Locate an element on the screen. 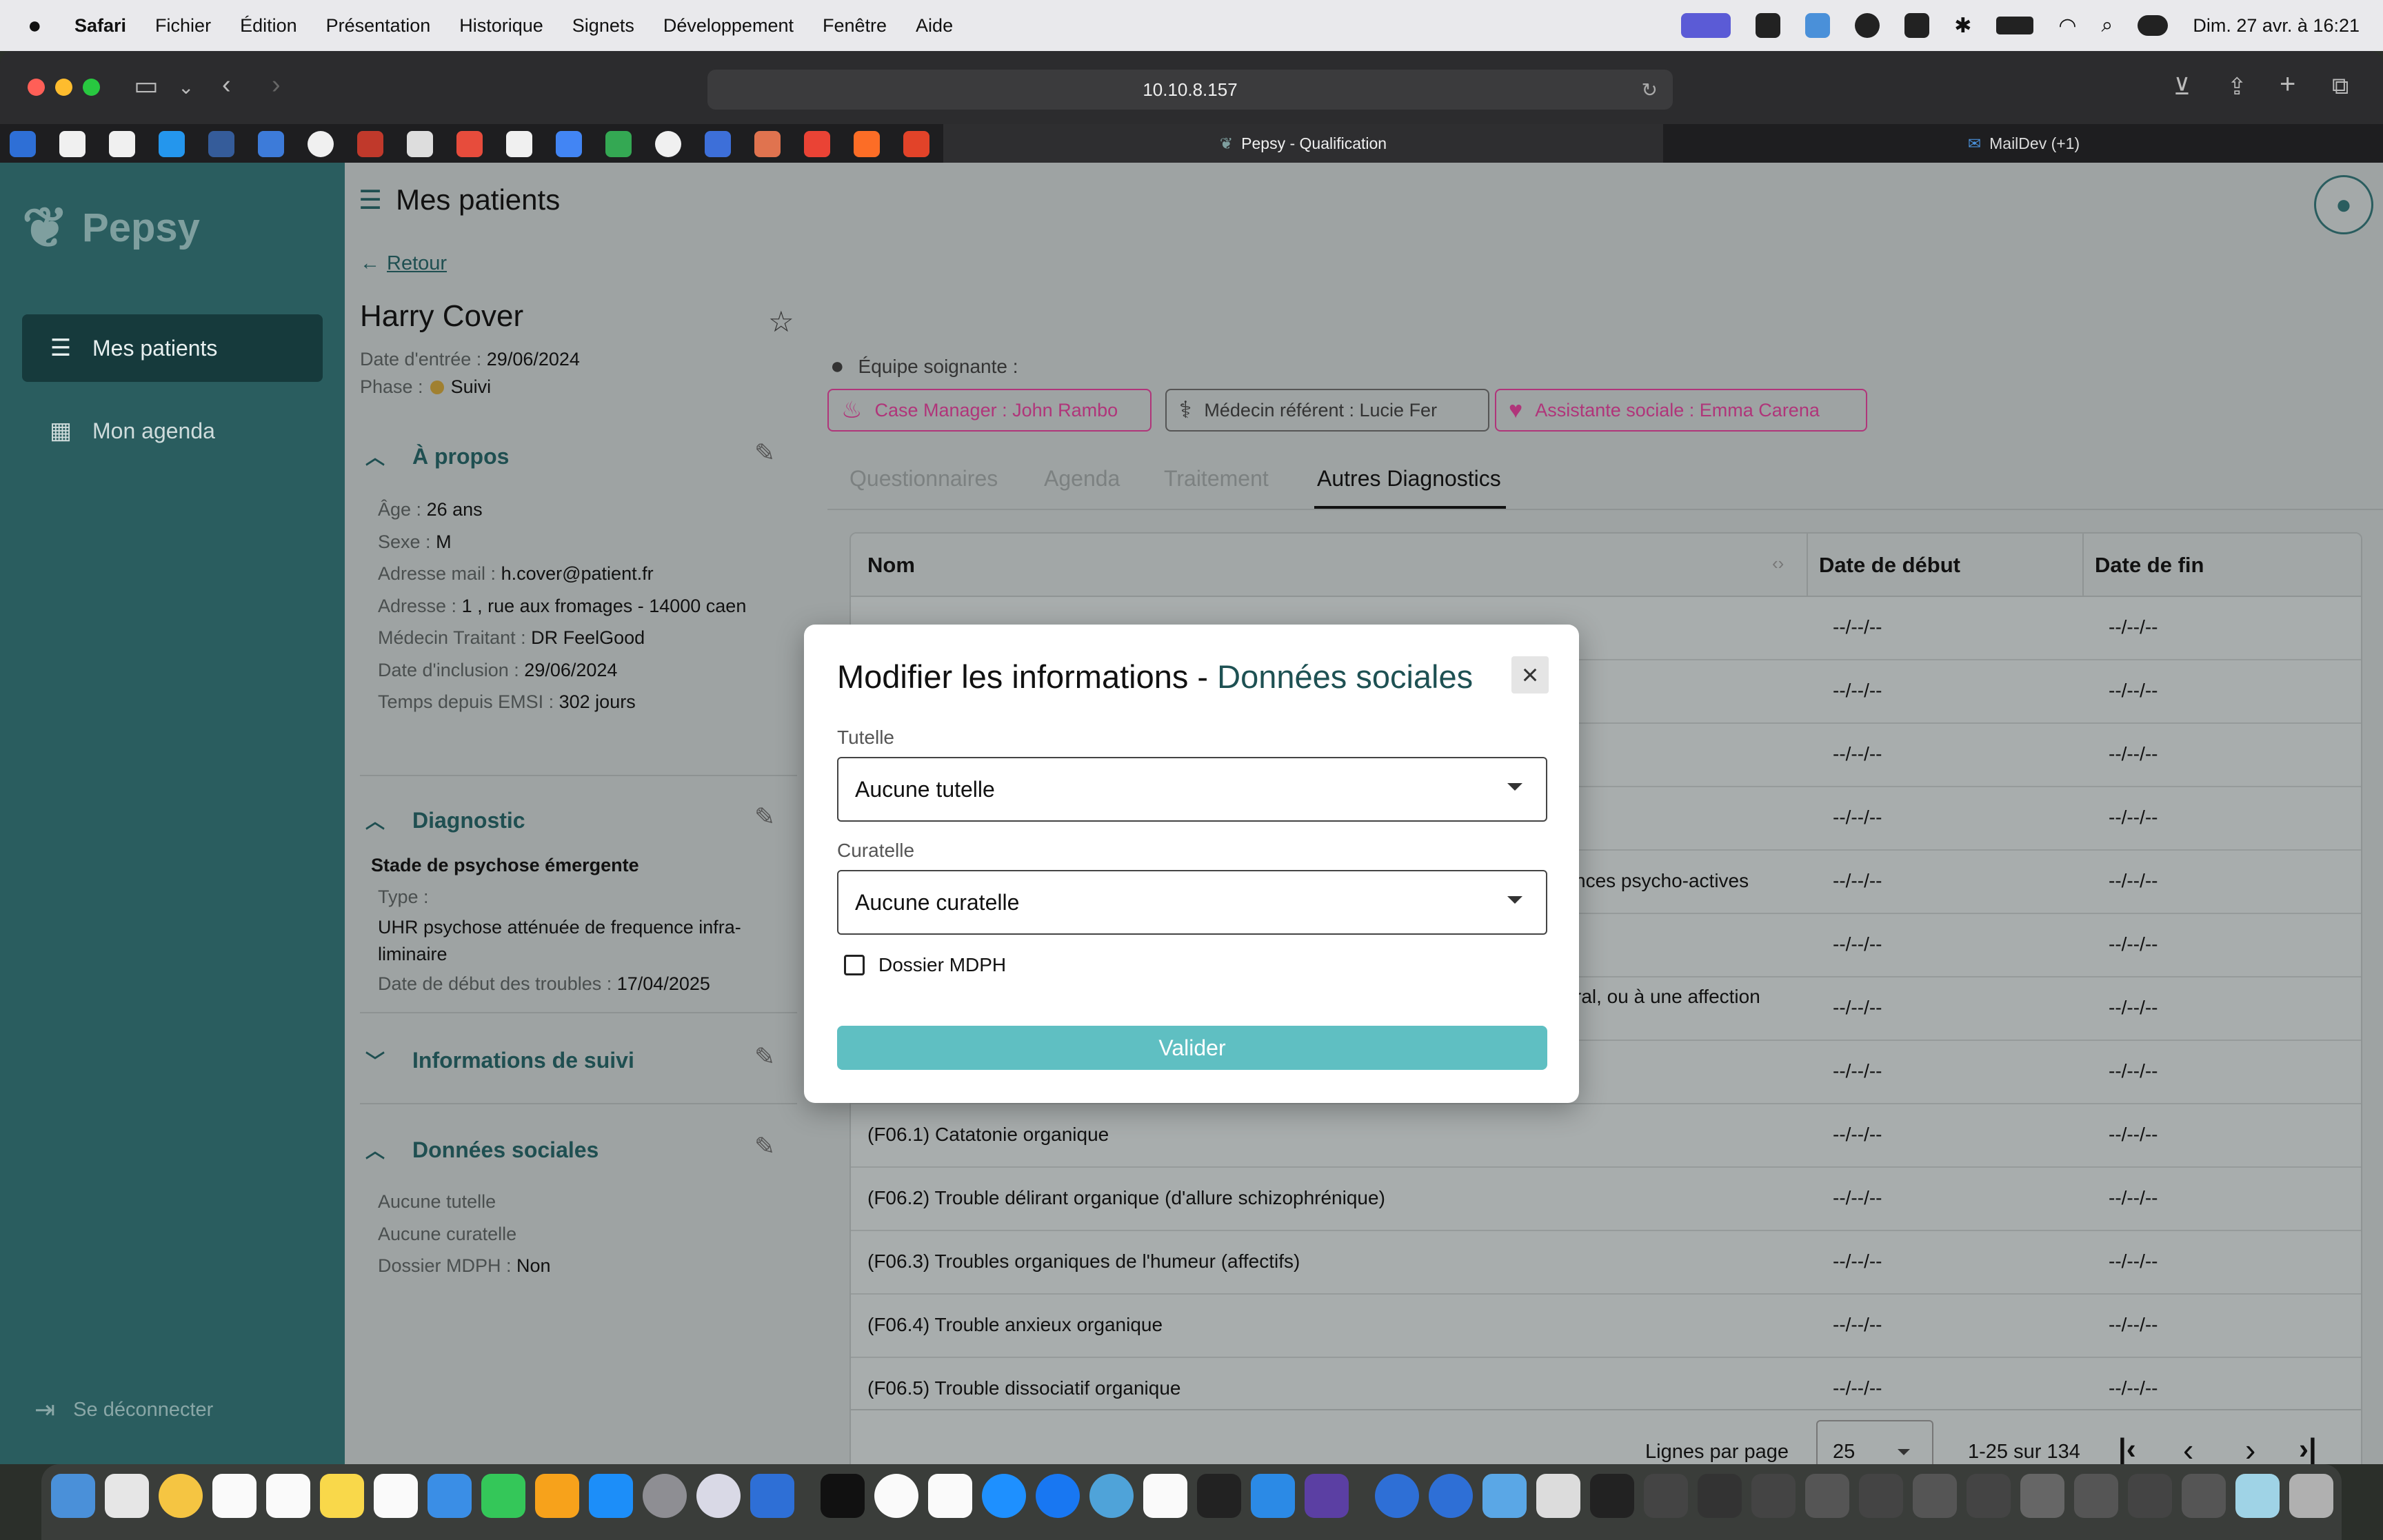  folder-icon is located at coordinates (1504, 1496).